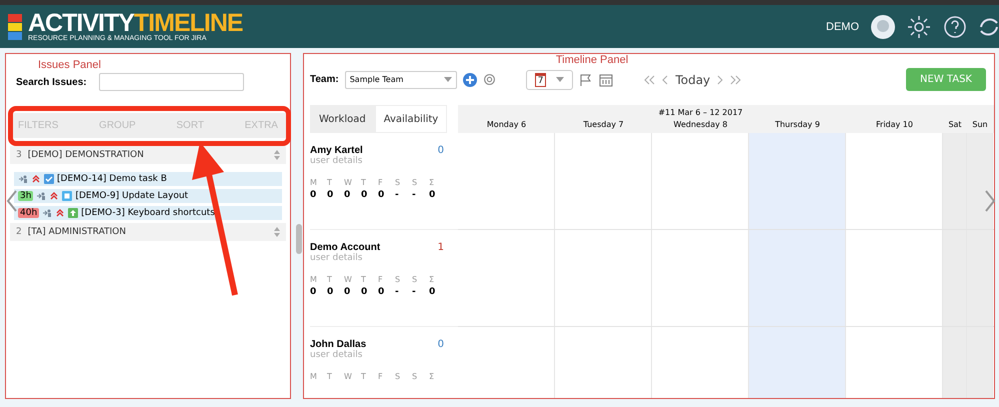 The height and width of the screenshot is (407, 999). I want to click on issue-item: [DEMO-14] Demo task B, so click(148, 179).